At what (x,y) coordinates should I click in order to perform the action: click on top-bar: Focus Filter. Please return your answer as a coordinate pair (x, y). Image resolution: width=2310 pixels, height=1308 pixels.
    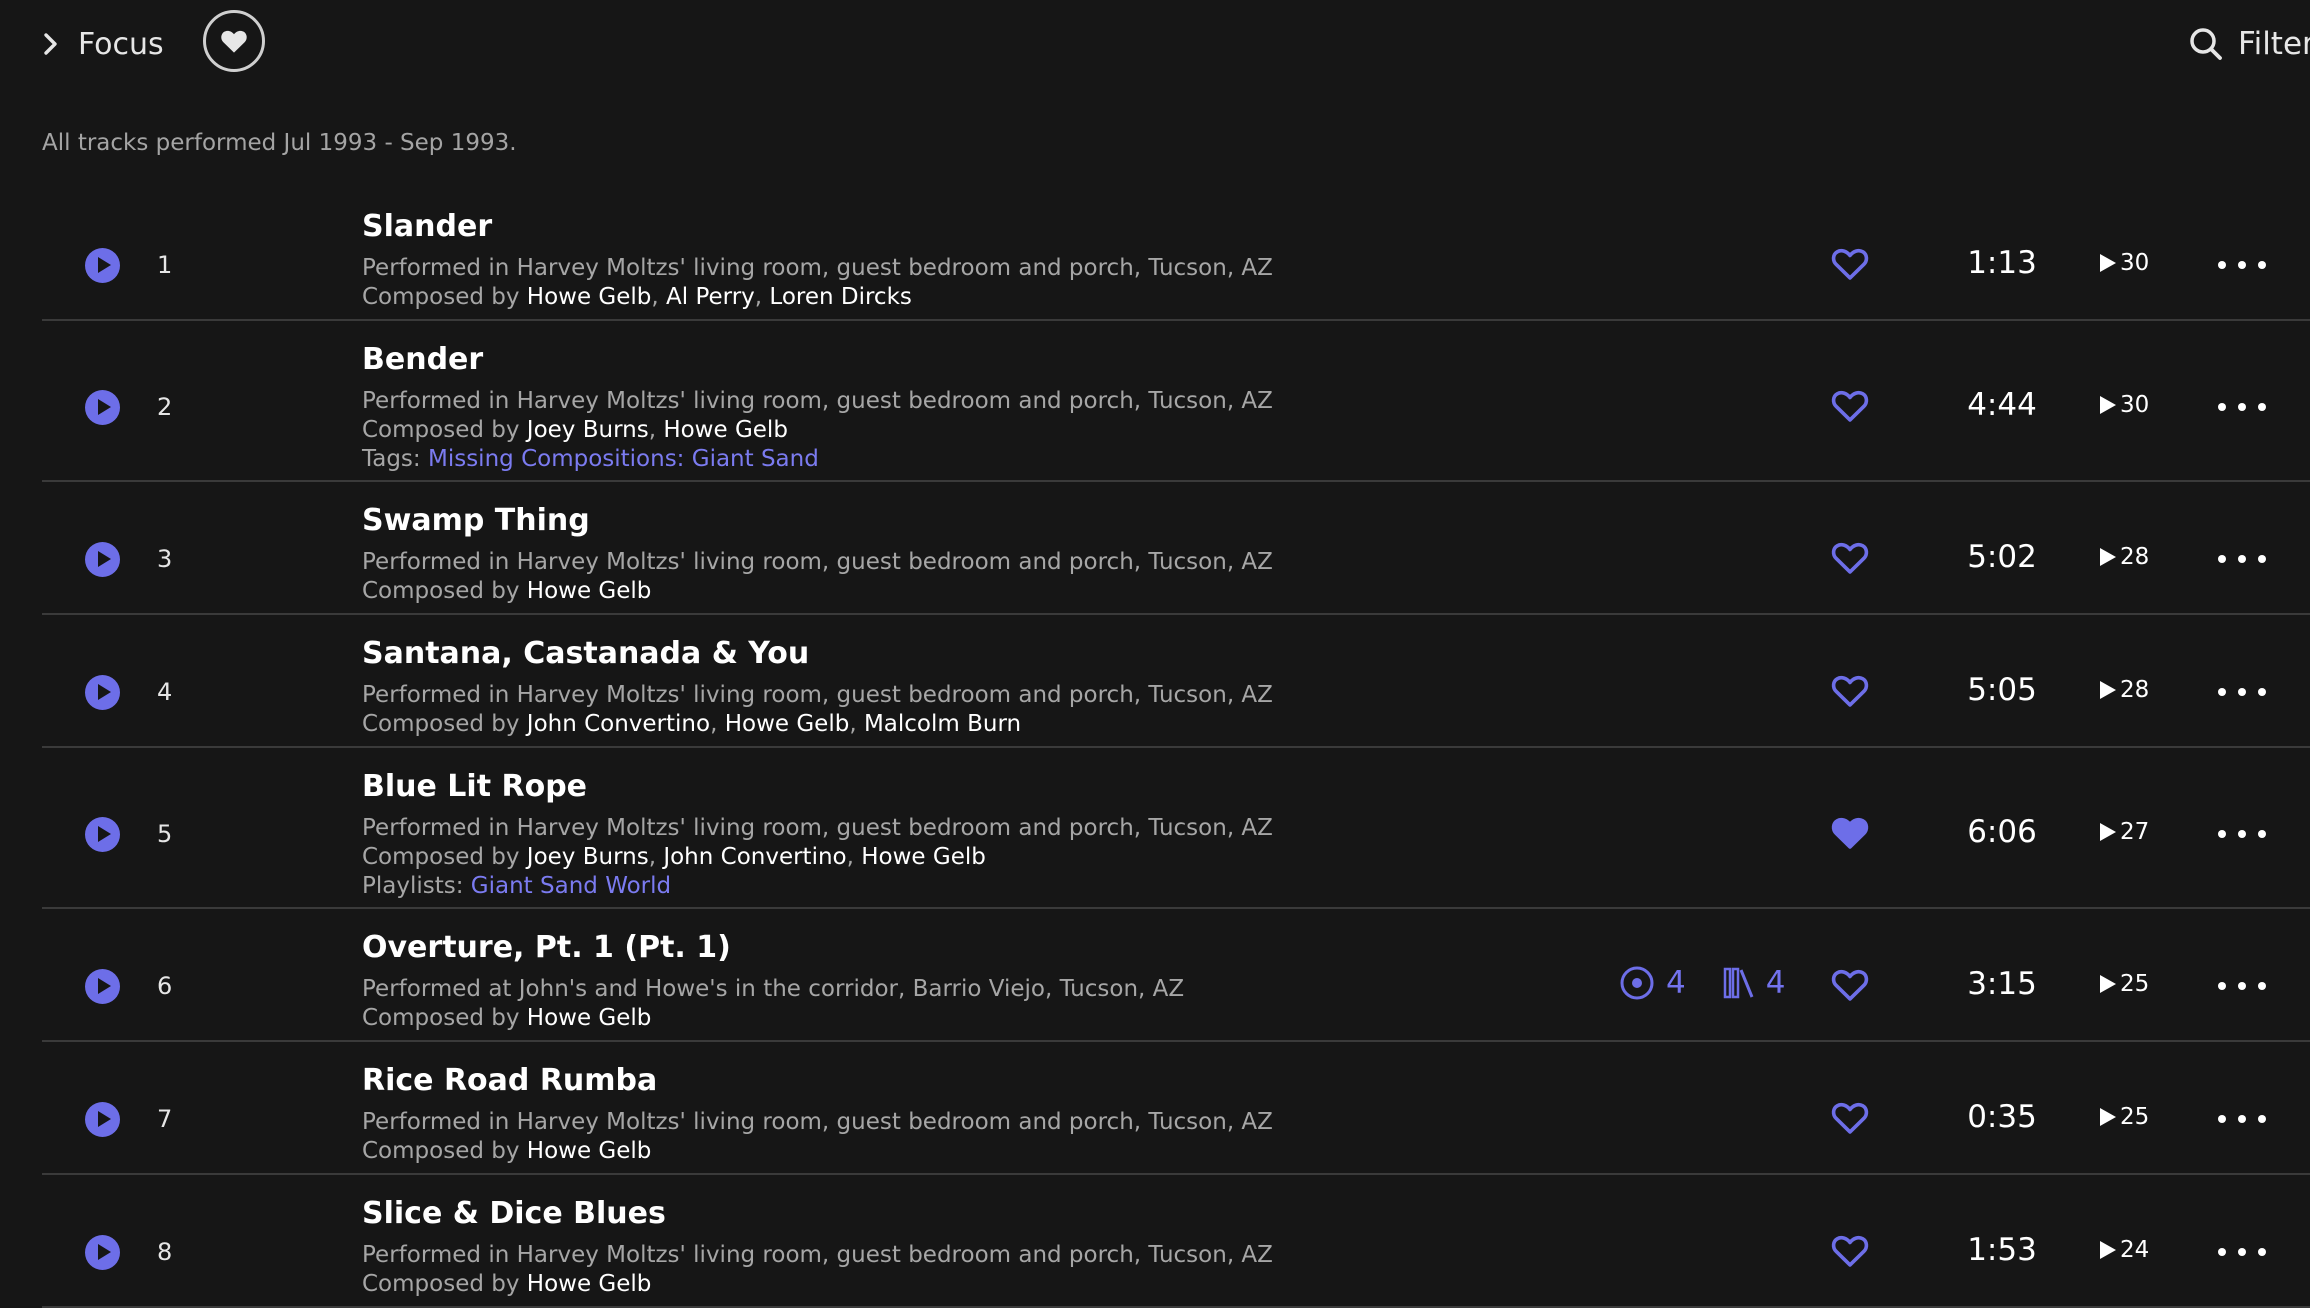
    Looking at the image, I should click on (1155, 45).